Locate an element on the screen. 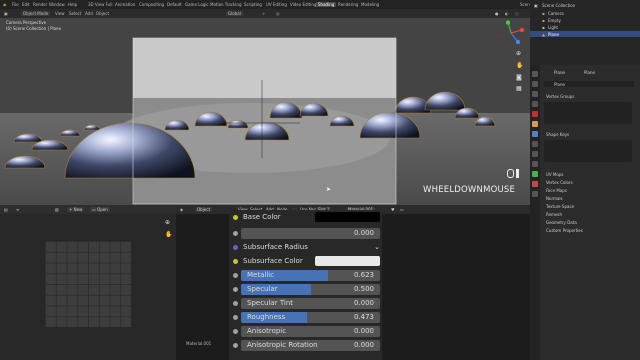  tab-game-logic: Game Logic is located at coordinates (197, 4).